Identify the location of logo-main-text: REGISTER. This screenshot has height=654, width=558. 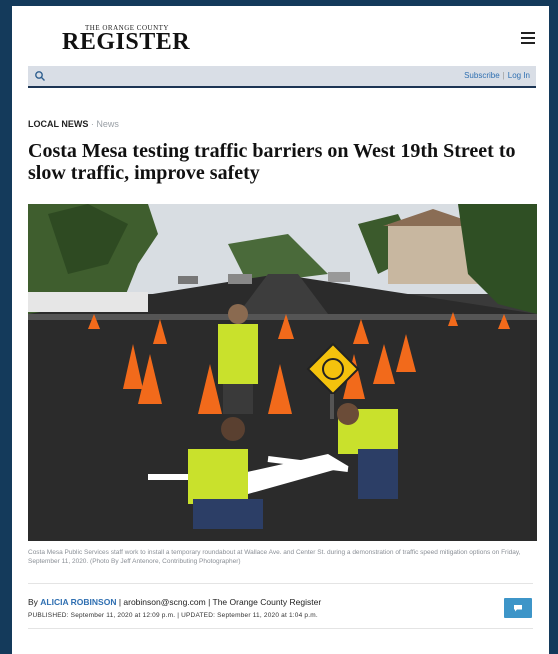
(126, 42).